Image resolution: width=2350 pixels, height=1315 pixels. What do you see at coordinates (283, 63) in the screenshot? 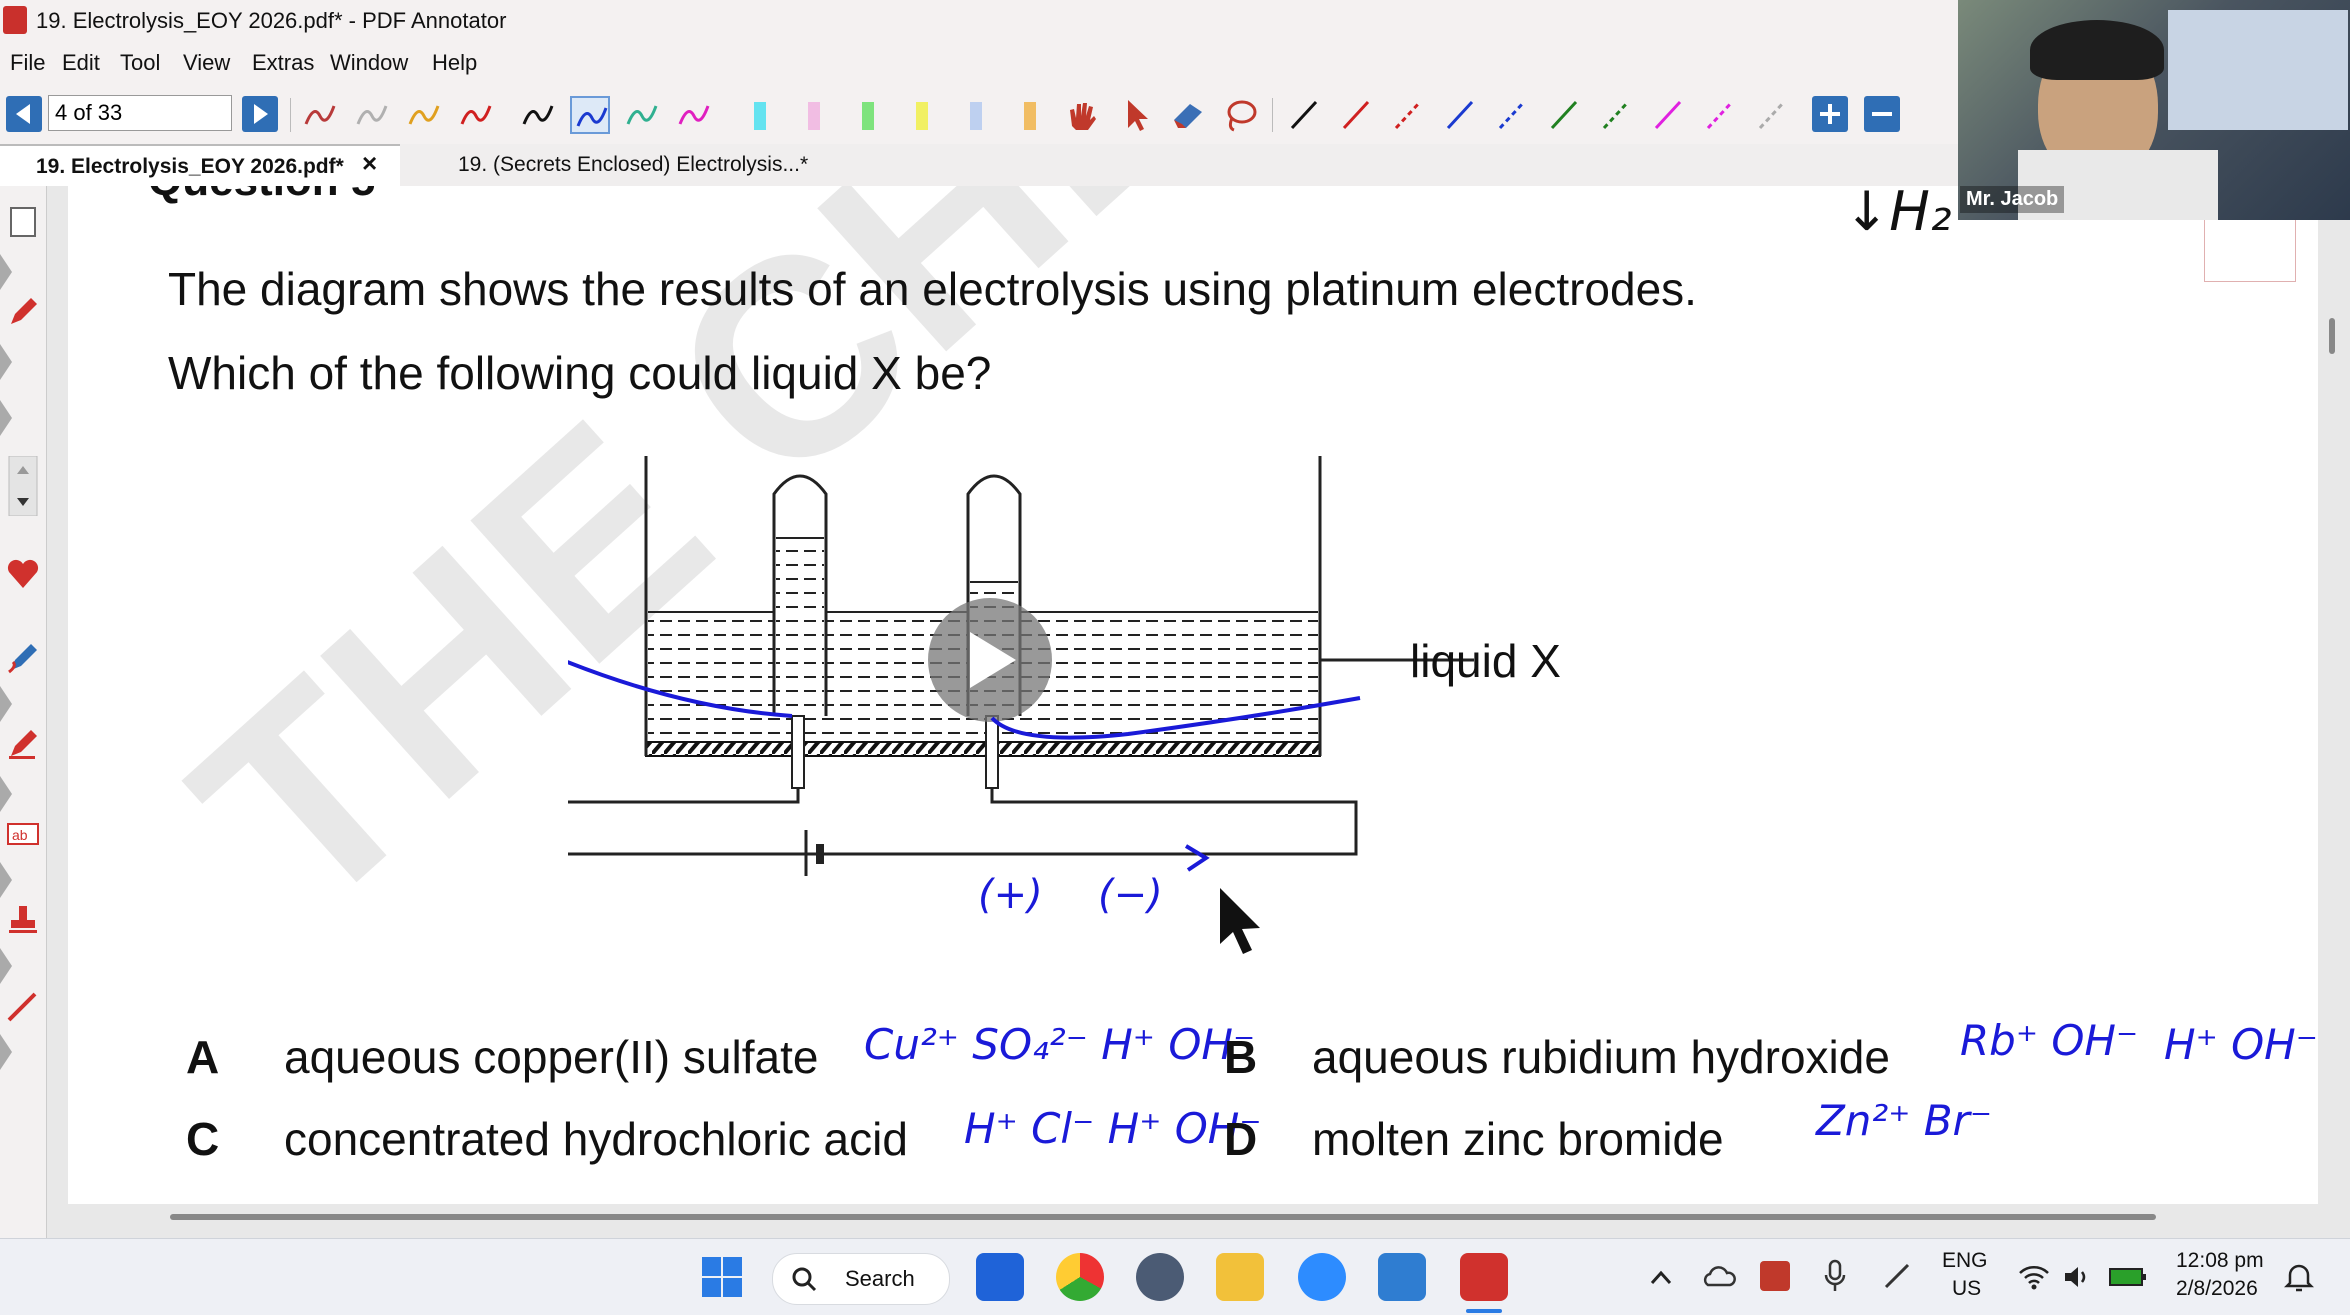
I see `menu-extras: Extras` at bounding box center [283, 63].